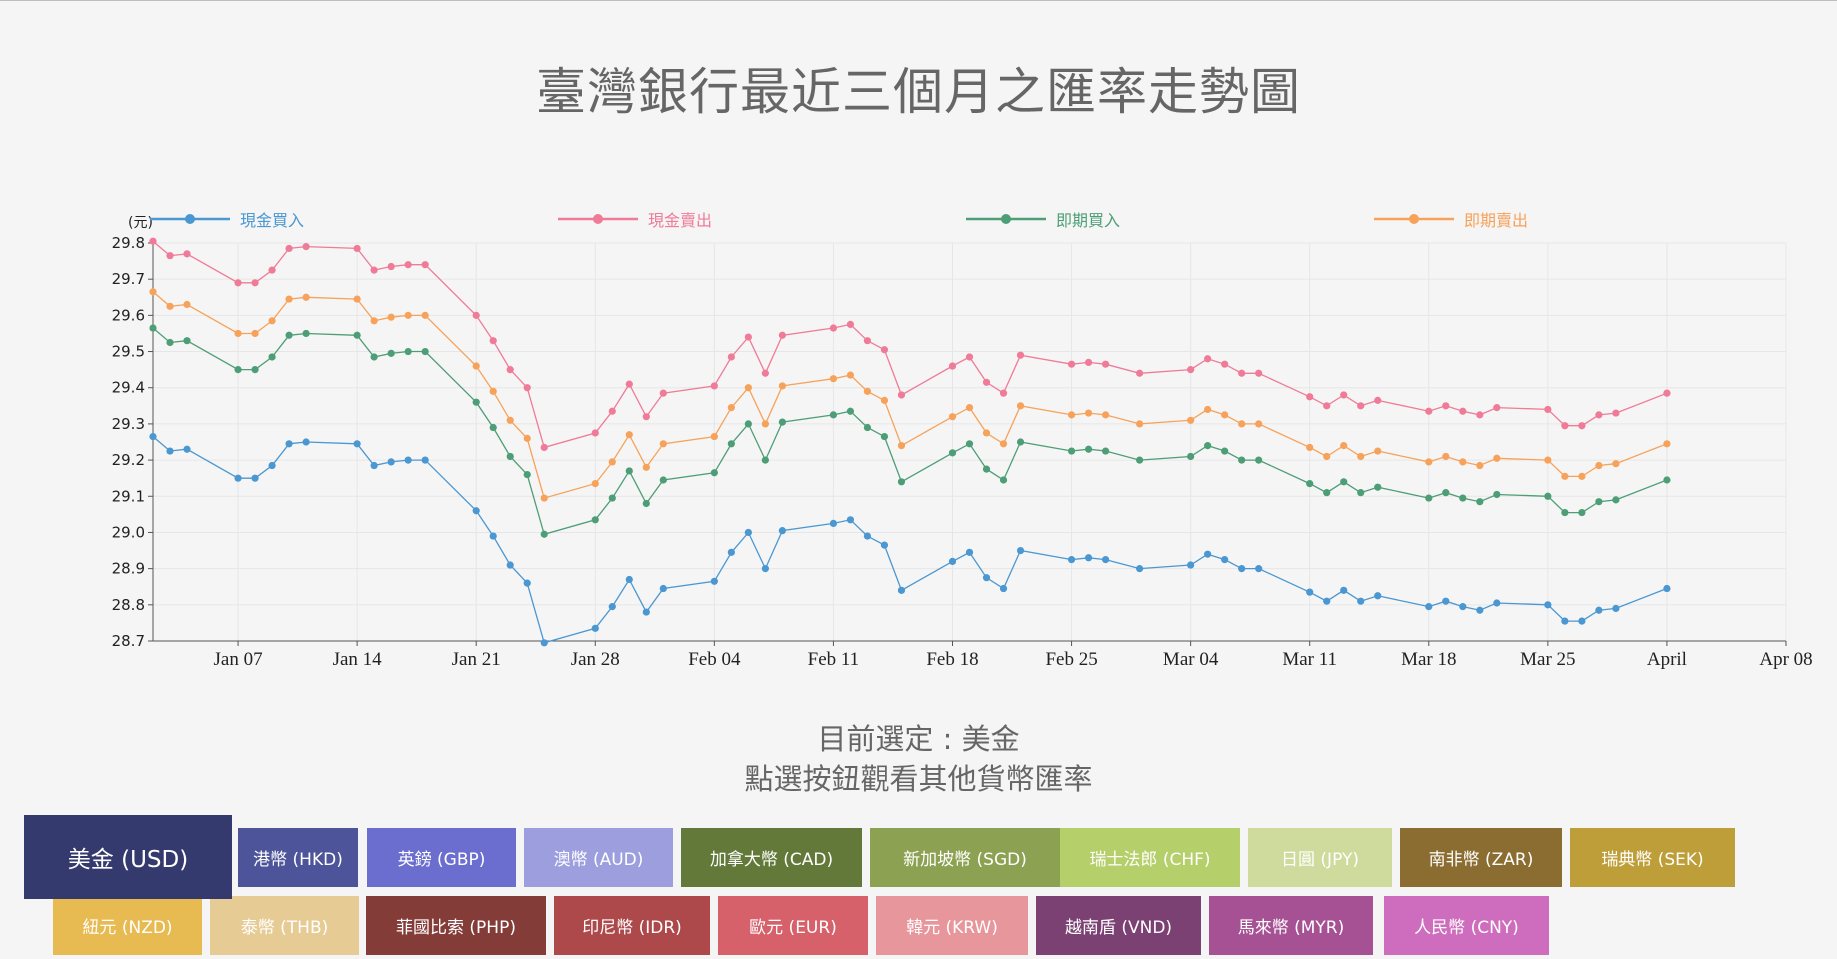 The height and width of the screenshot is (959, 1837). I want to click on currency-button: 加拿大幣 (CAD), so click(771, 857).